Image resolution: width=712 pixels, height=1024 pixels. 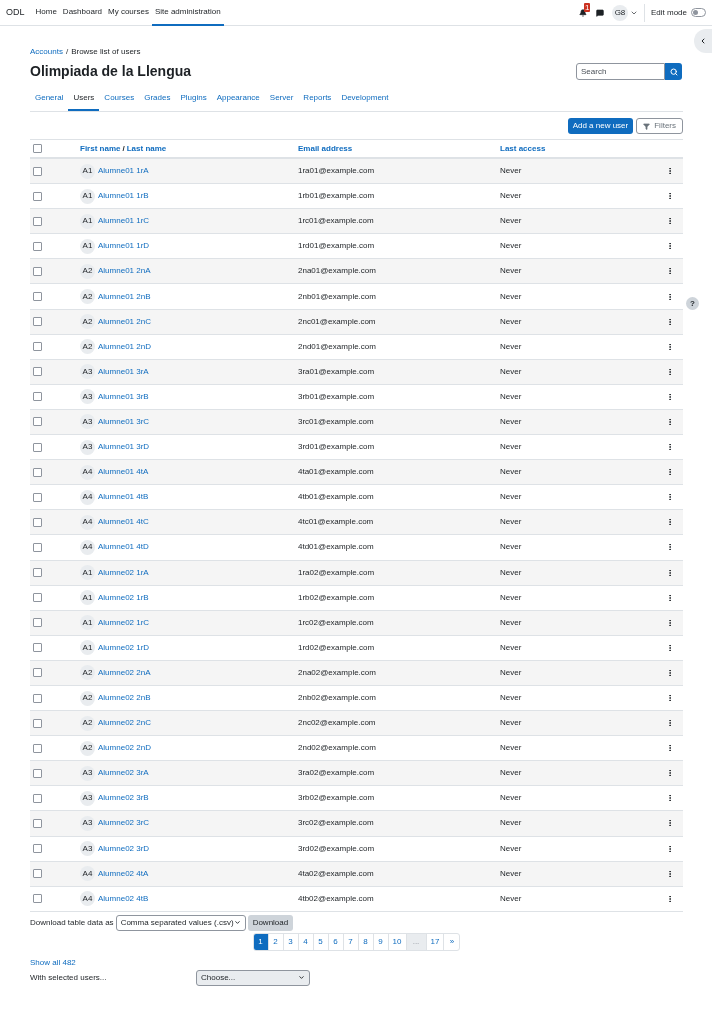 What do you see at coordinates (123, 873) in the screenshot?
I see `user-name-link: Alumne02 4tA` at bounding box center [123, 873].